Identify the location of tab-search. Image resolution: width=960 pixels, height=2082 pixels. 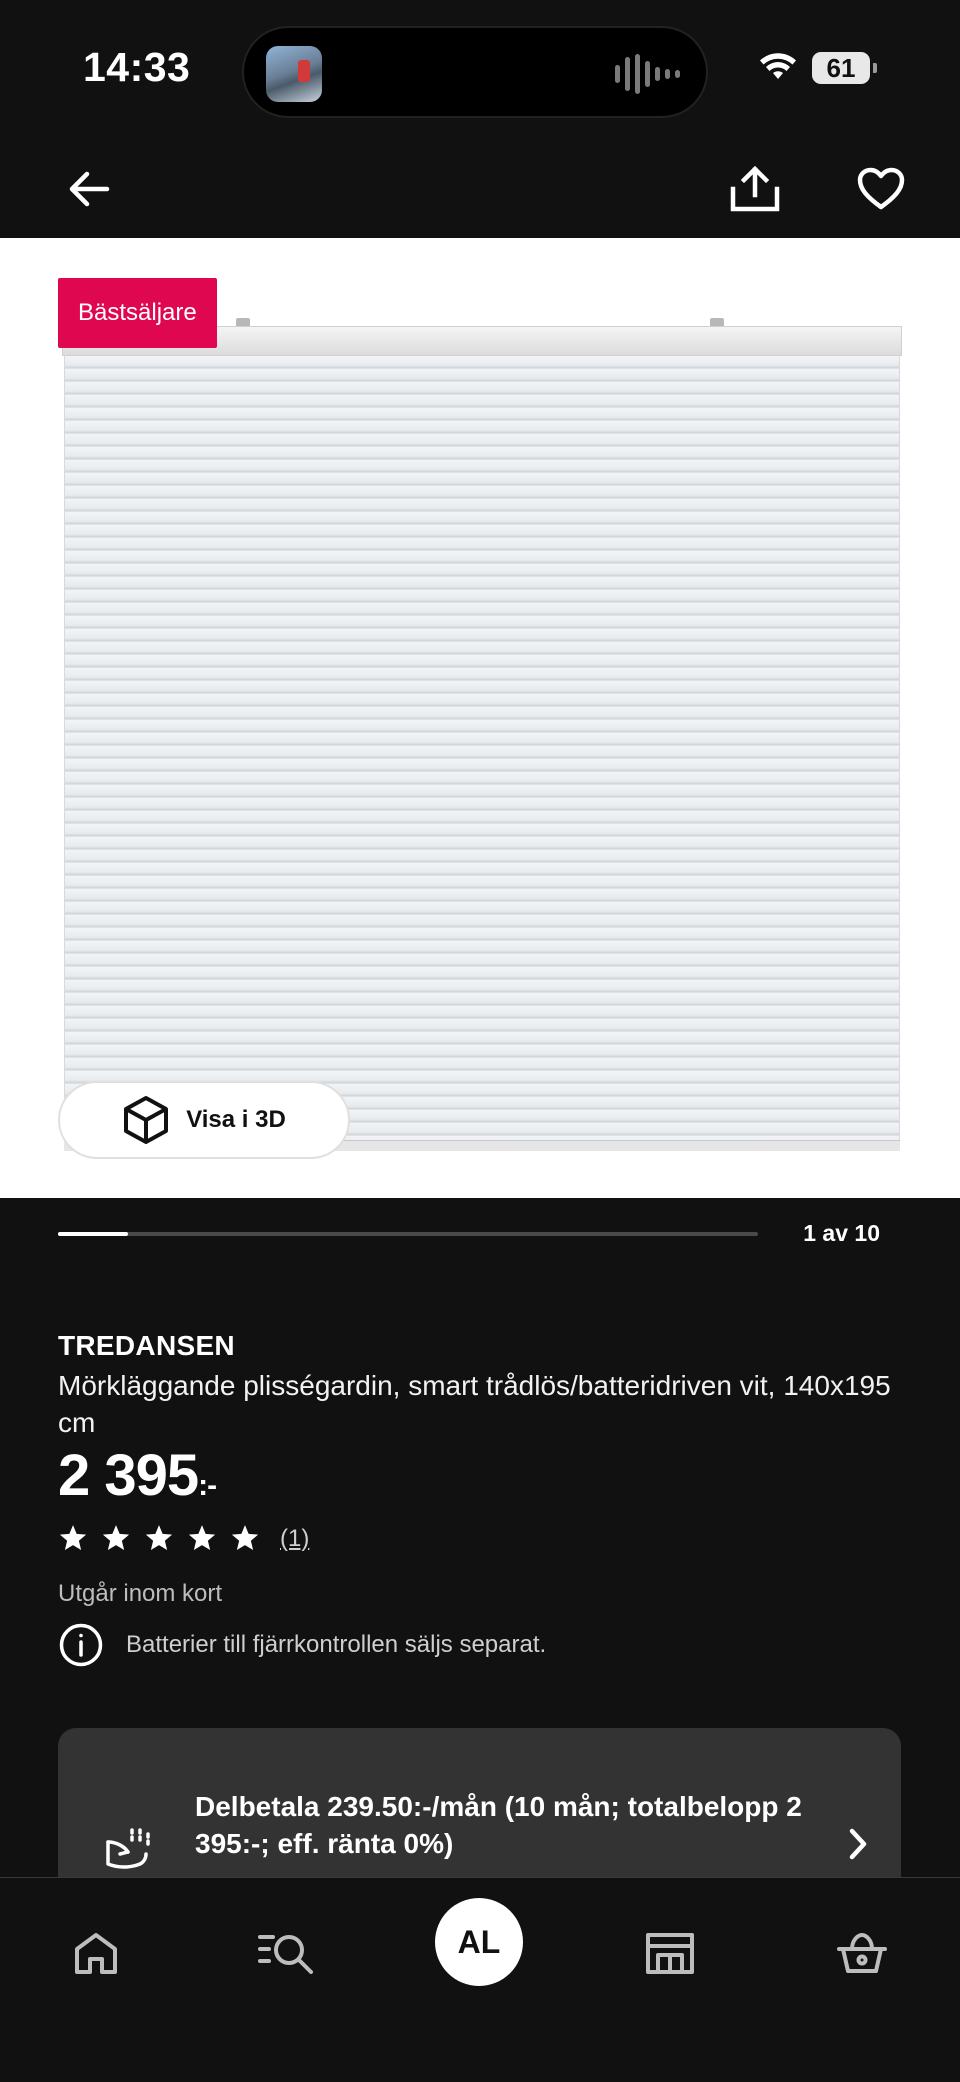
(286, 1953).